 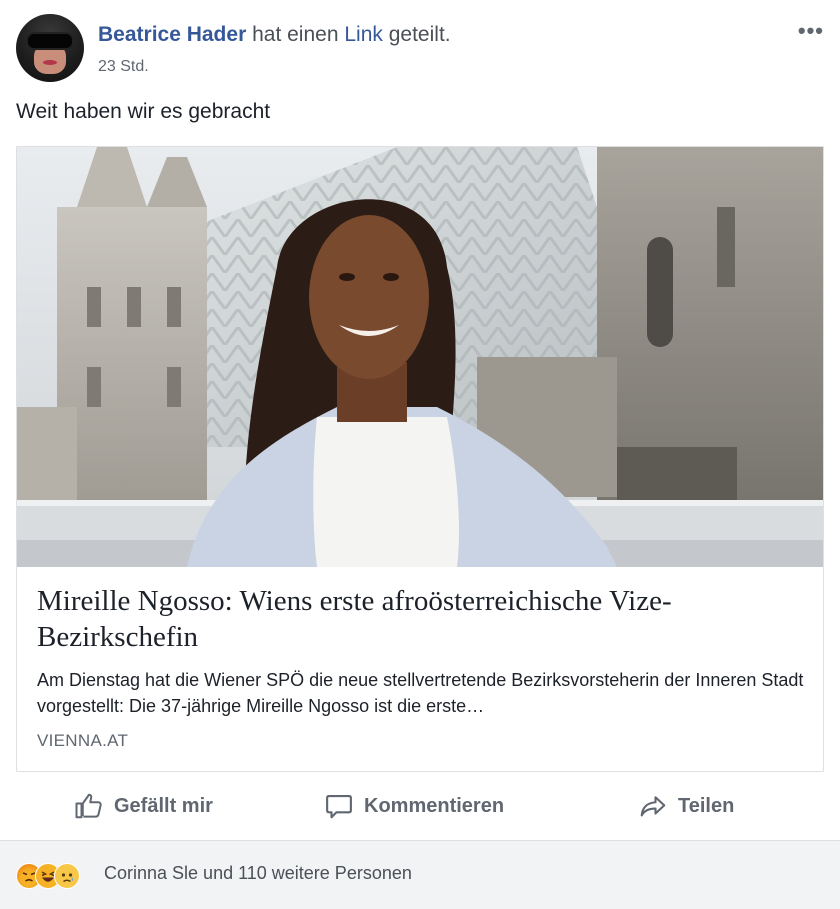 I want to click on post-headline: Beatrice Hader hat einen Link geteilt., so click(x=274, y=35).